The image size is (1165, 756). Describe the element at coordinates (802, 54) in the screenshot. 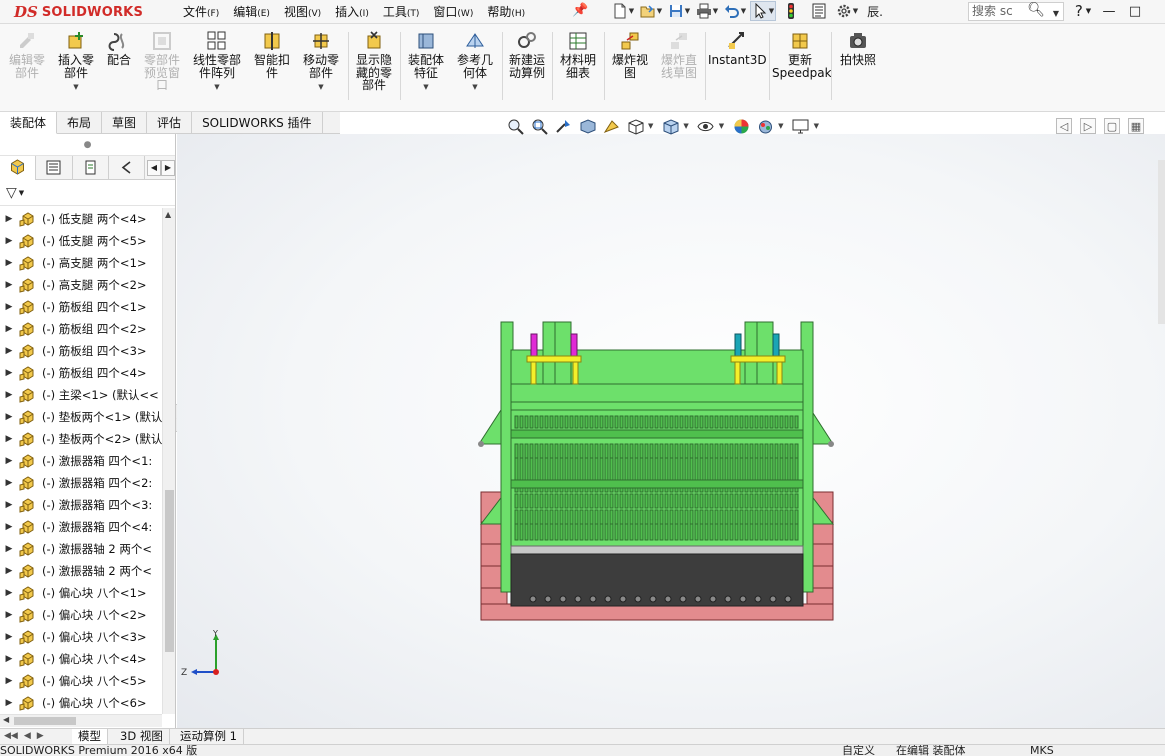

I see `update-speedpak-button: 更新Speedpak` at that location.